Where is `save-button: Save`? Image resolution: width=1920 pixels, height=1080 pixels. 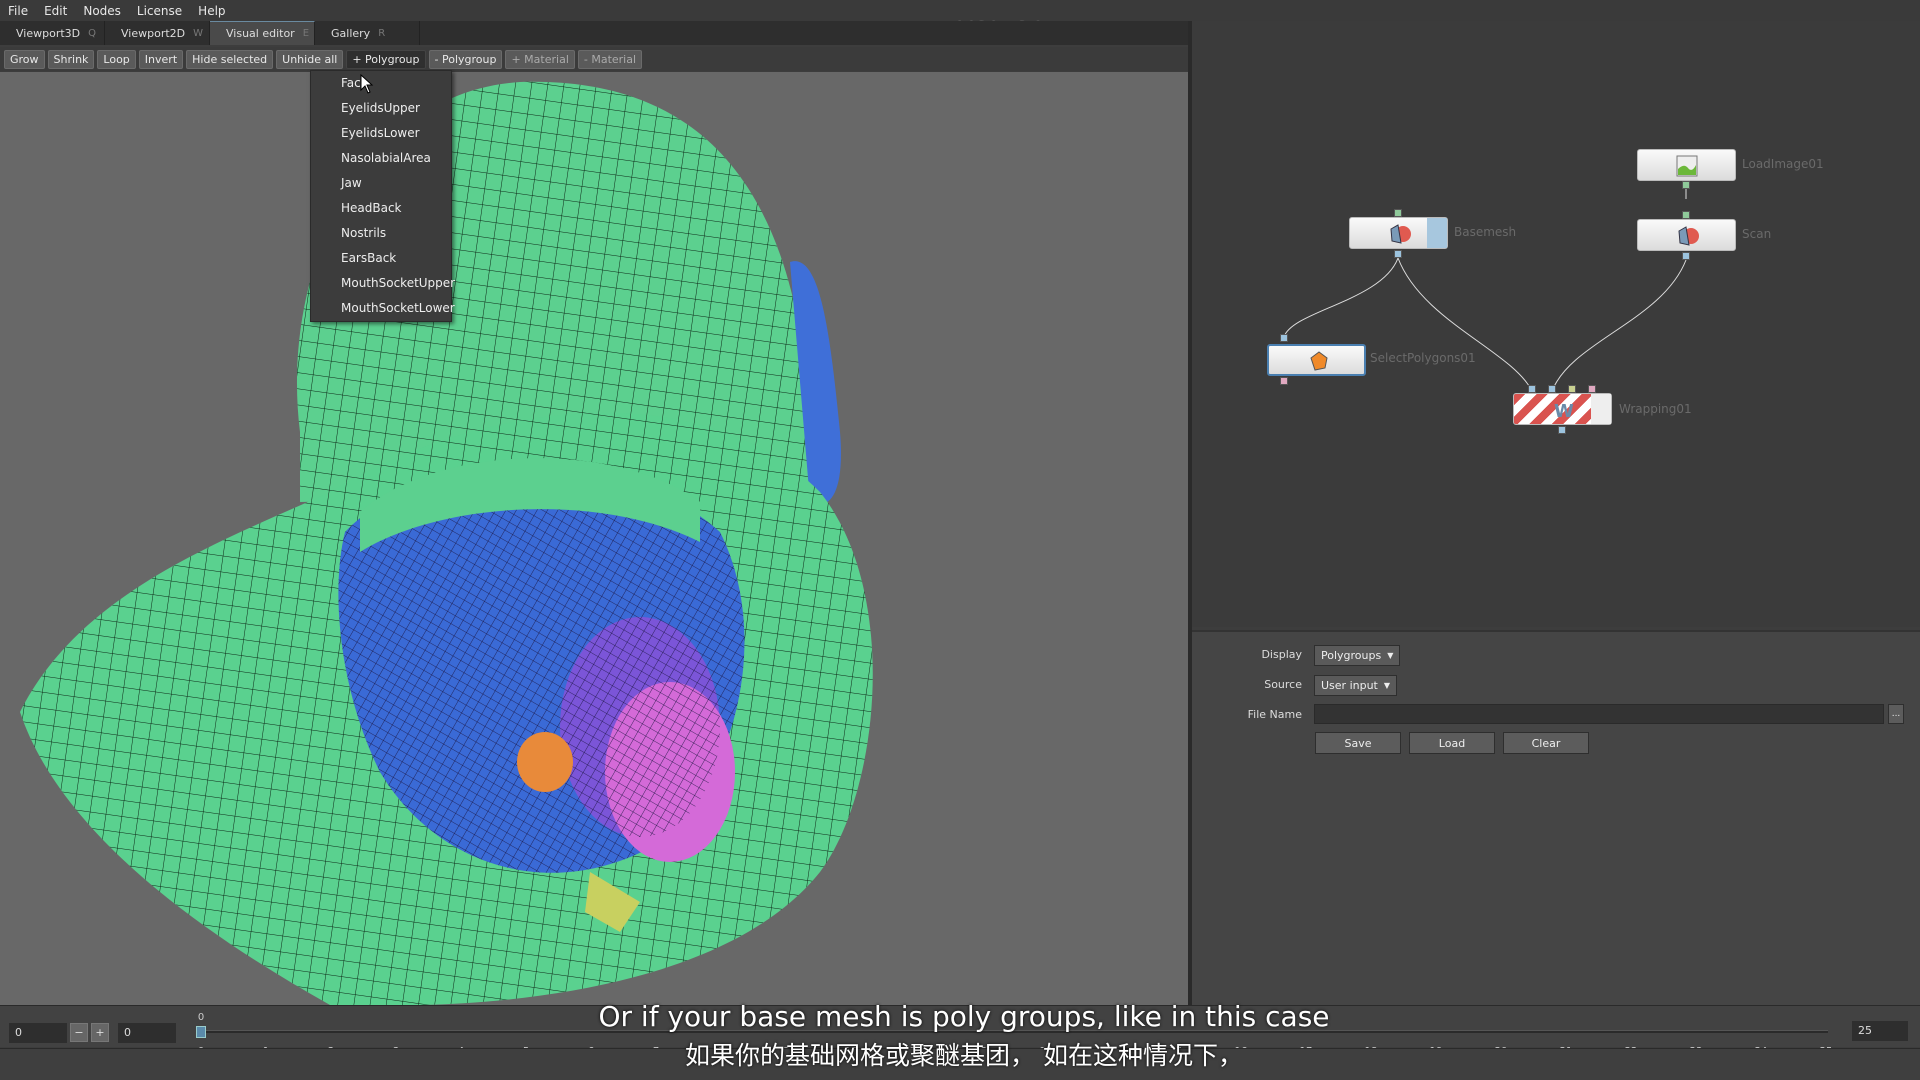 save-button: Save is located at coordinates (1358, 743).